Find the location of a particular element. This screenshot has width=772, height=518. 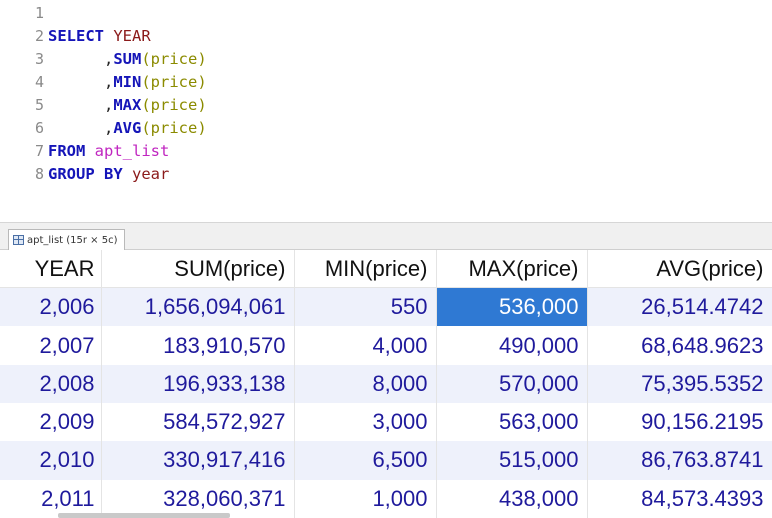

table-cell: 26,514.4742 is located at coordinates (679, 307).